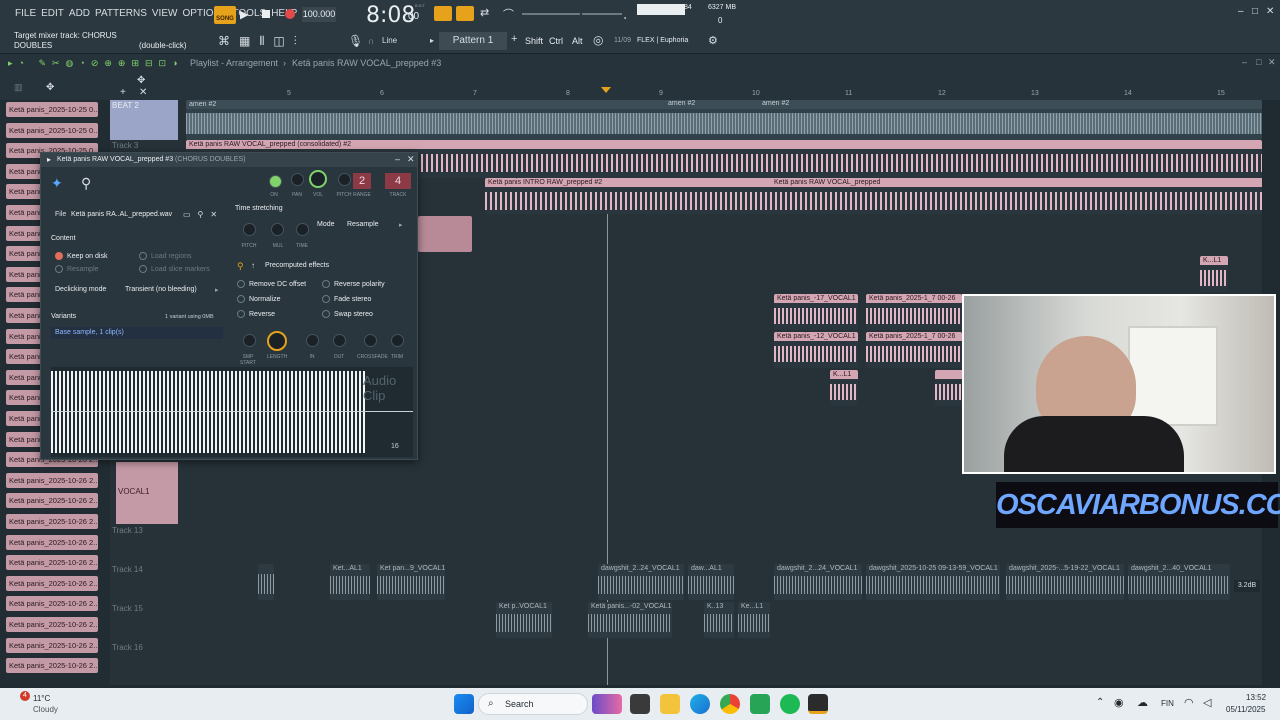 This screenshot has height=720, width=1280. Describe the element at coordinates (59, 269) in the screenshot. I see `resample-radio` at that location.